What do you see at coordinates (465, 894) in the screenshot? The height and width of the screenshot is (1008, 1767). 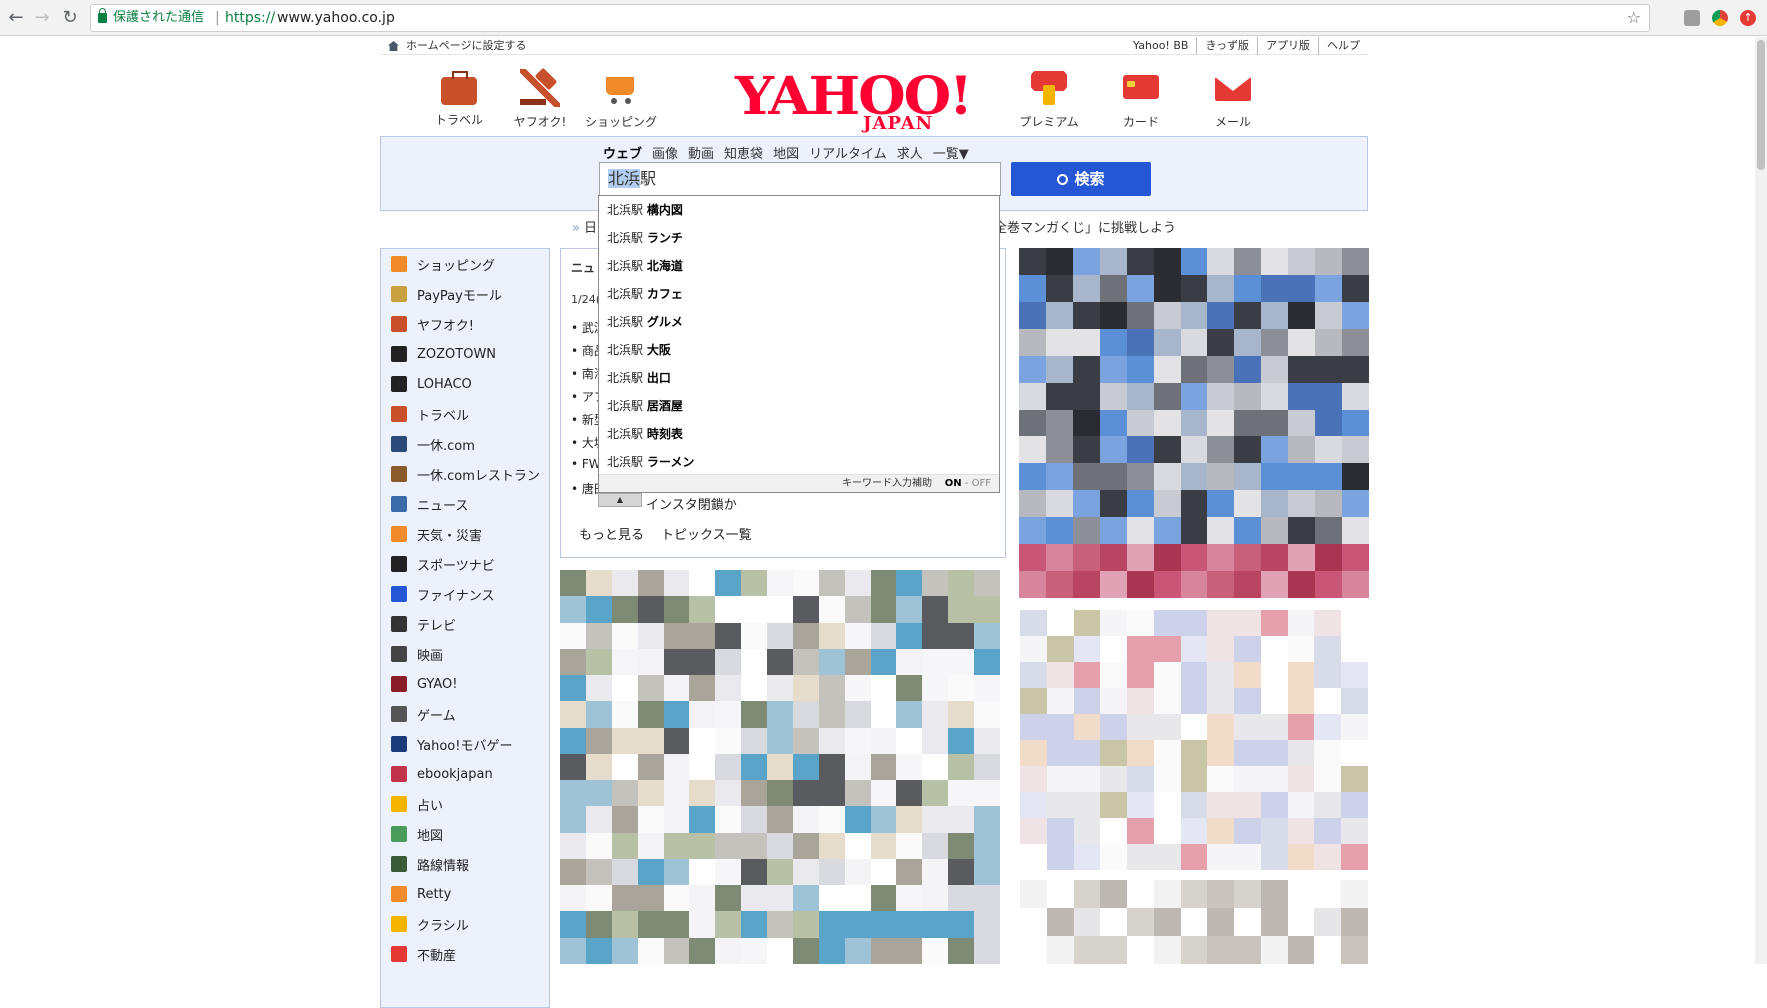 I see `sidebar-item: Retty` at bounding box center [465, 894].